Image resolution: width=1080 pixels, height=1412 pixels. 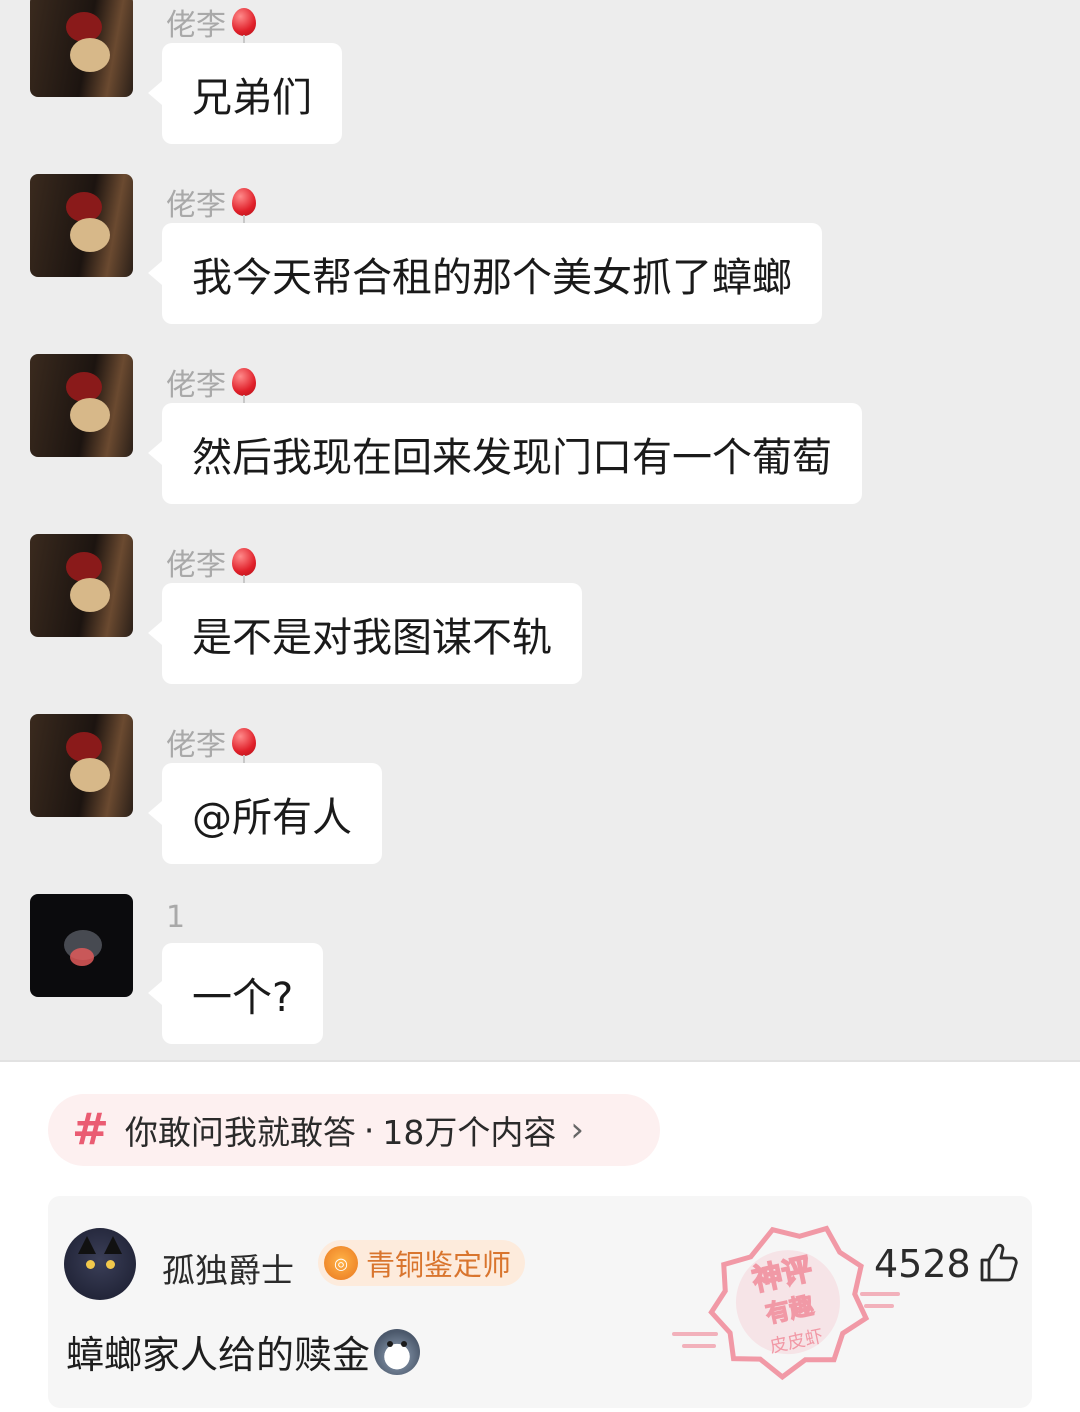 What do you see at coordinates (998, 1263) in the screenshot?
I see `thumbs-up-icon` at bounding box center [998, 1263].